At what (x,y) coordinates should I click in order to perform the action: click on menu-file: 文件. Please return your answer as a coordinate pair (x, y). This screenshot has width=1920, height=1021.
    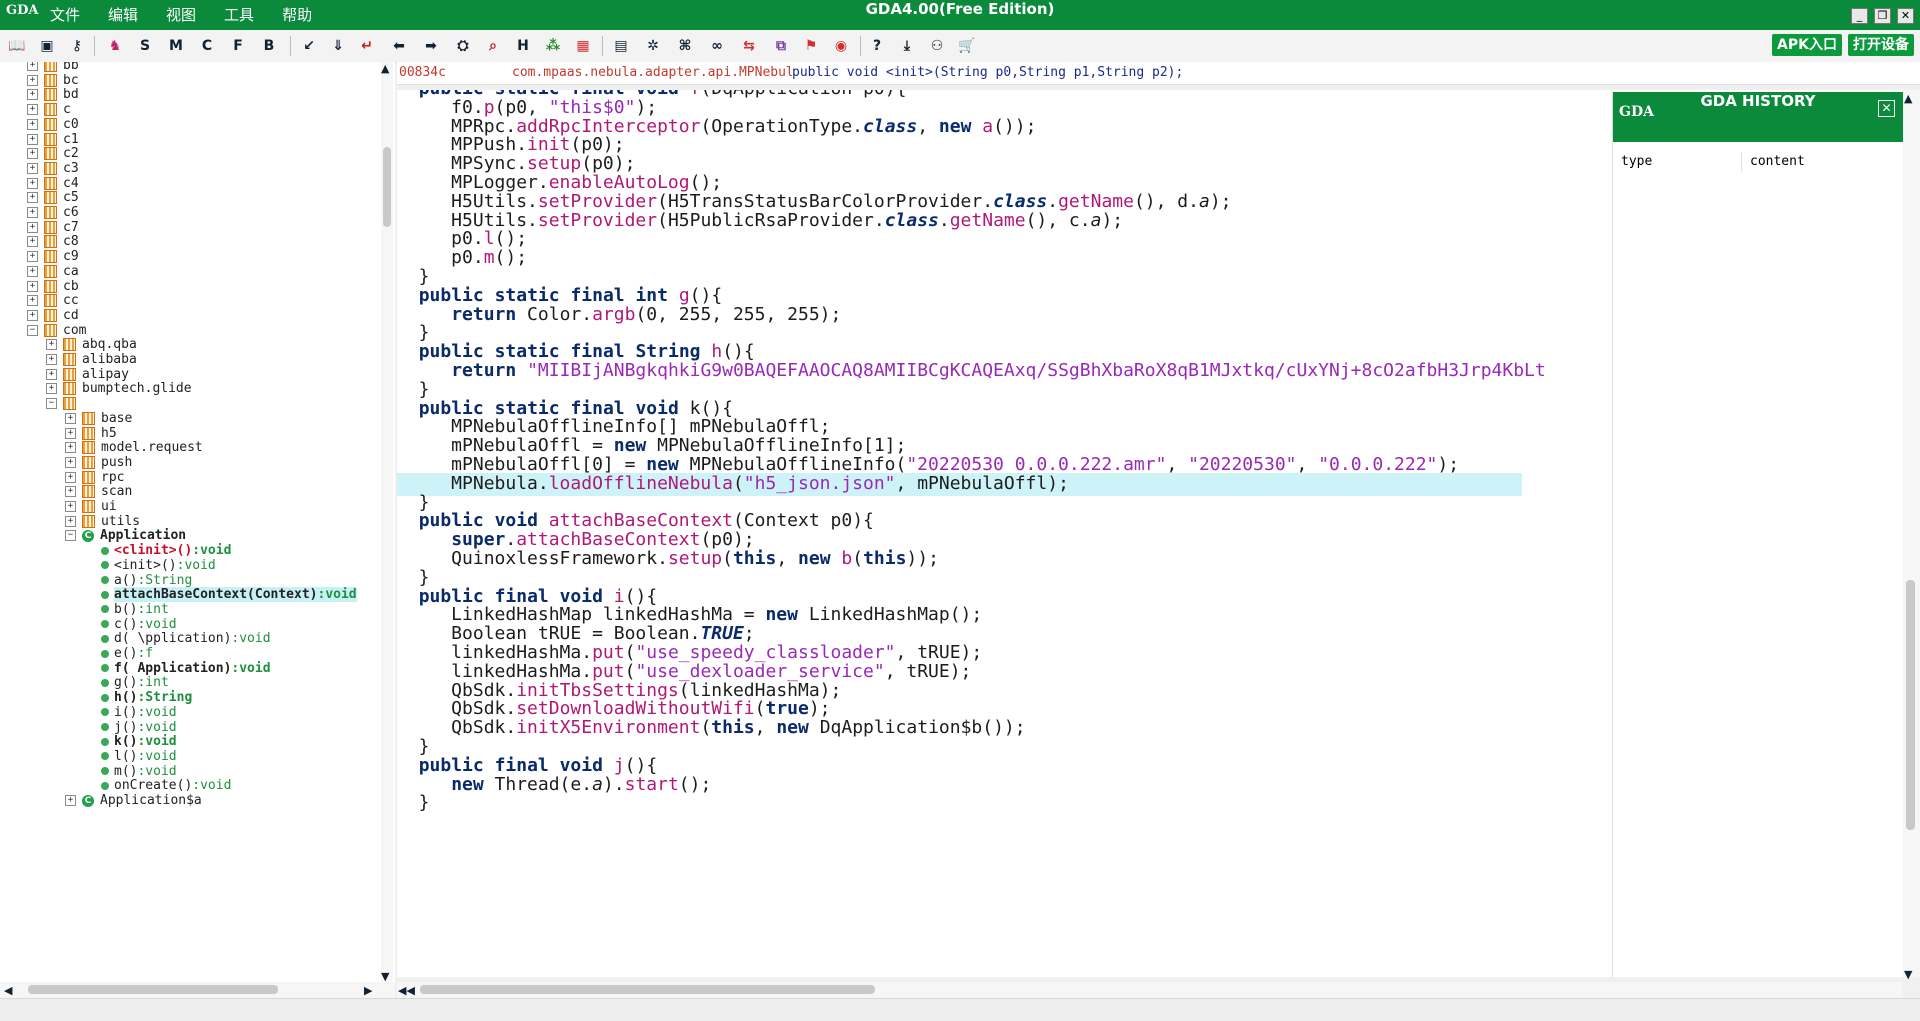
    Looking at the image, I should click on (65, 15).